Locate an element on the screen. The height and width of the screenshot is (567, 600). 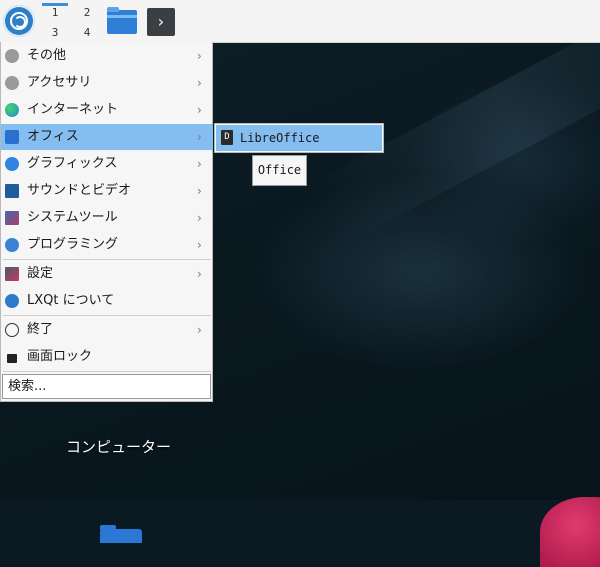
submenu-item-libreoffice: D LibreOffice is located at coordinates (299, 138).